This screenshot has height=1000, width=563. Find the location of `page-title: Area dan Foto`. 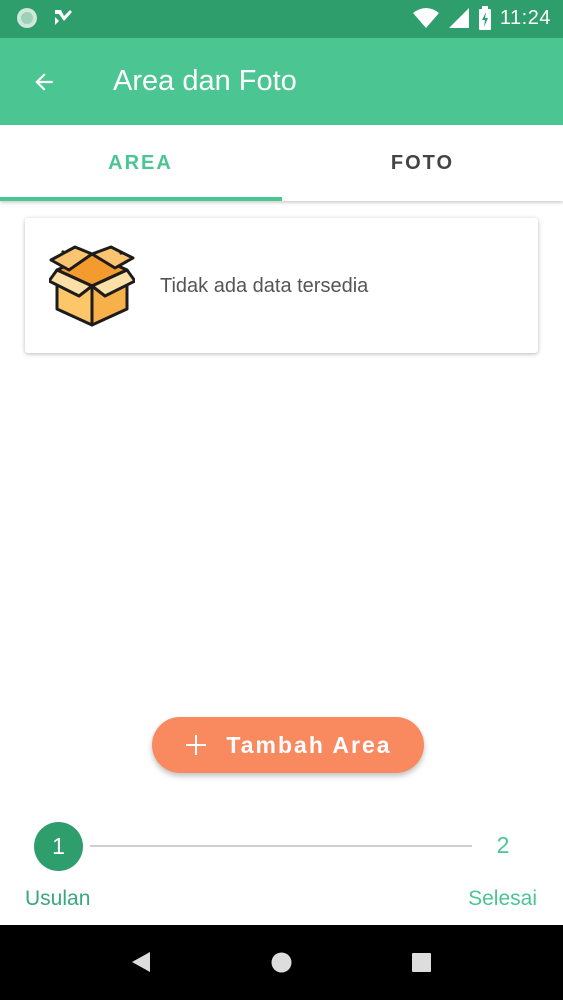

page-title: Area dan Foto is located at coordinates (205, 81).